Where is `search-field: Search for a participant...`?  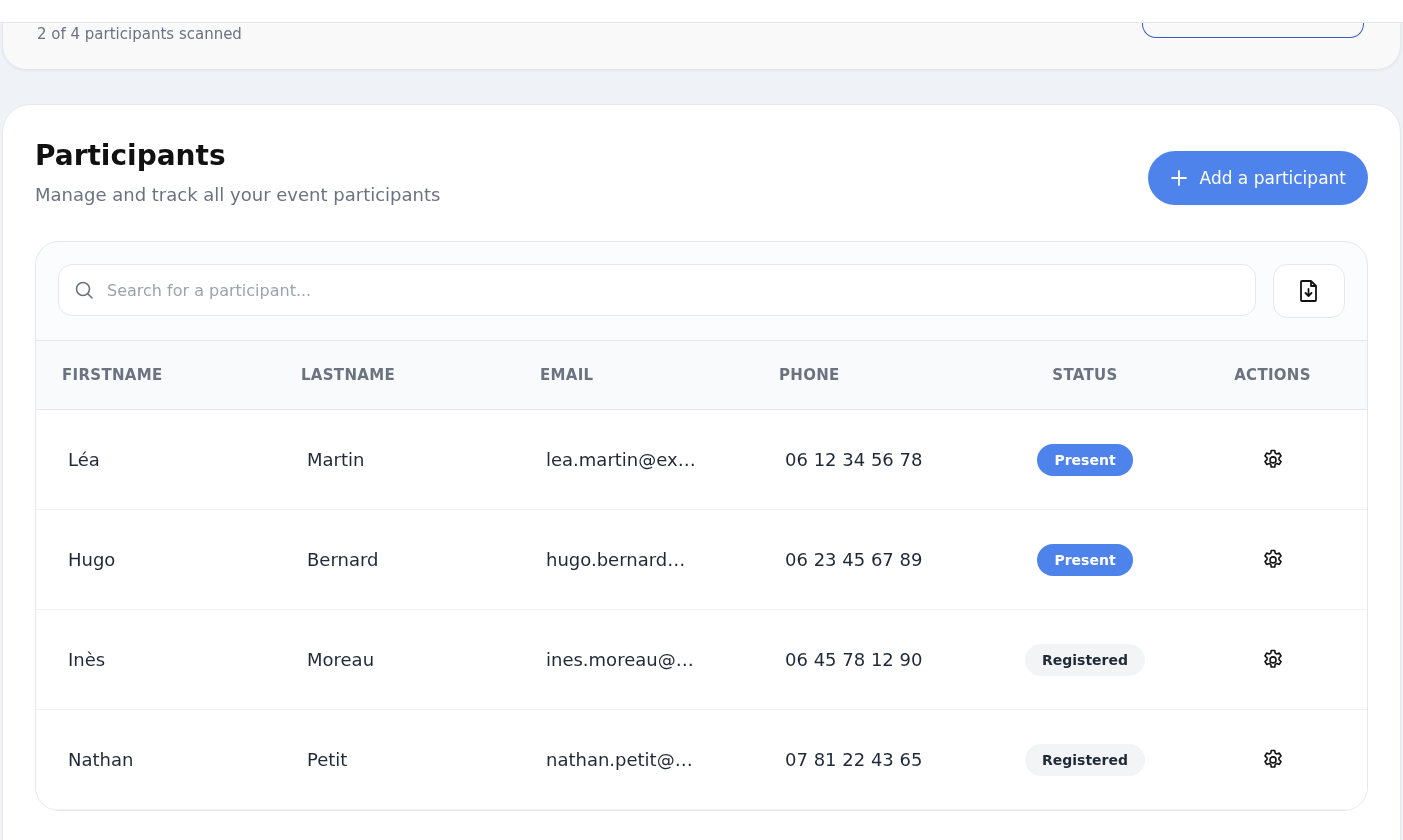
search-field: Search for a participant... is located at coordinates (657, 290).